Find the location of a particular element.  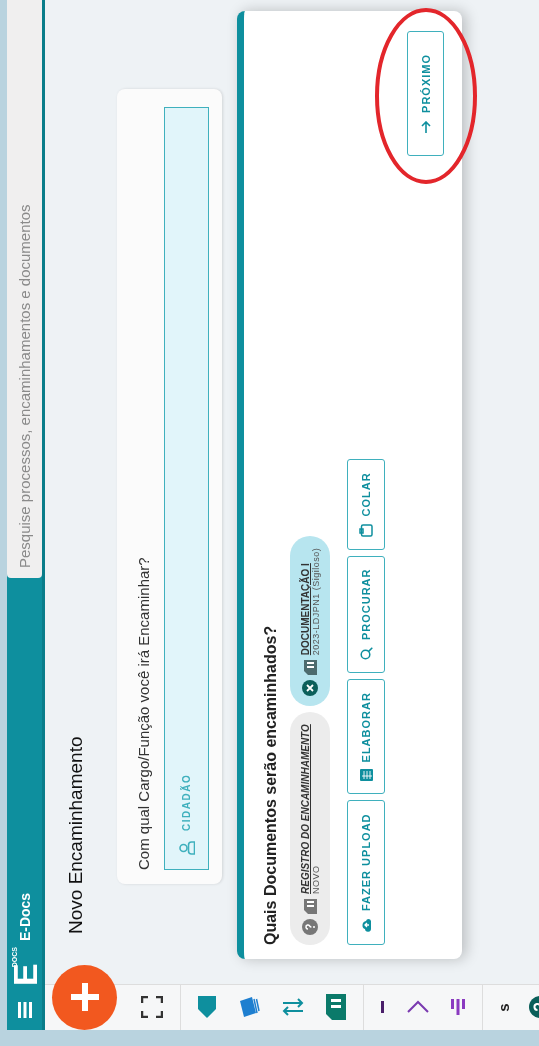

fullscreen-icon is located at coordinates (152, 1007).